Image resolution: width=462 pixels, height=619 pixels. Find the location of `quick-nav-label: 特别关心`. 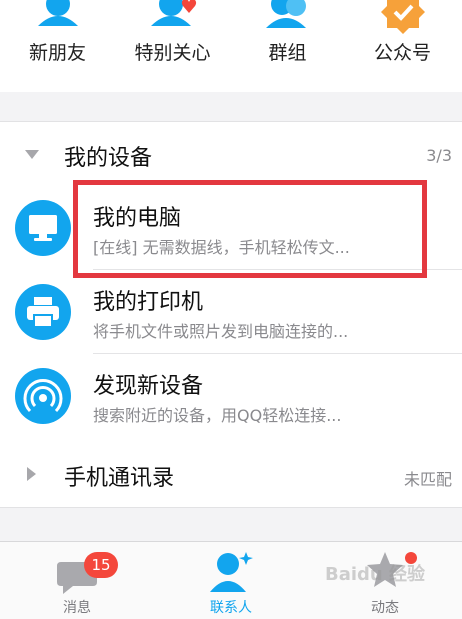

quick-nav-label: 特别关心 is located at coordinates (172, 53).